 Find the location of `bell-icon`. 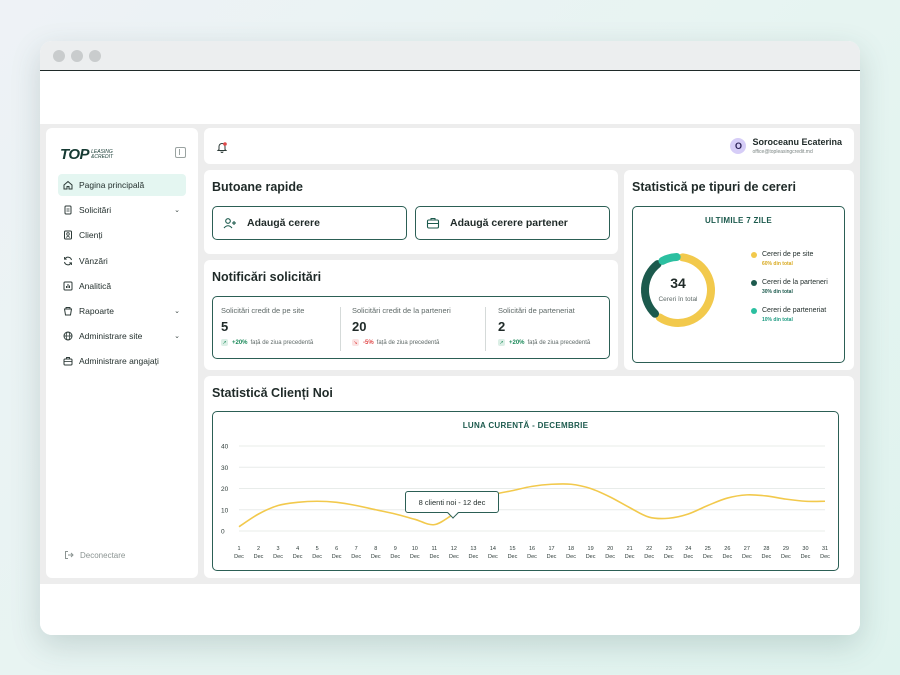

bell-icon is located at coordinates (222, 149).